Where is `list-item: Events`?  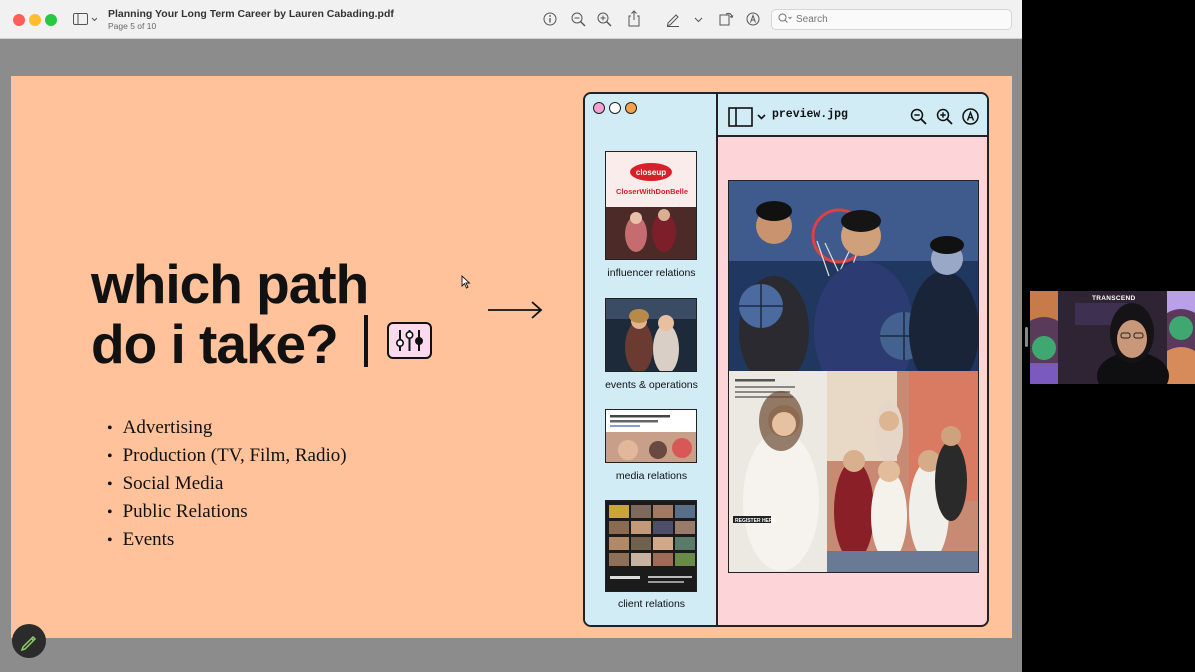
list-item: Events is located at coordinates (227, 540).